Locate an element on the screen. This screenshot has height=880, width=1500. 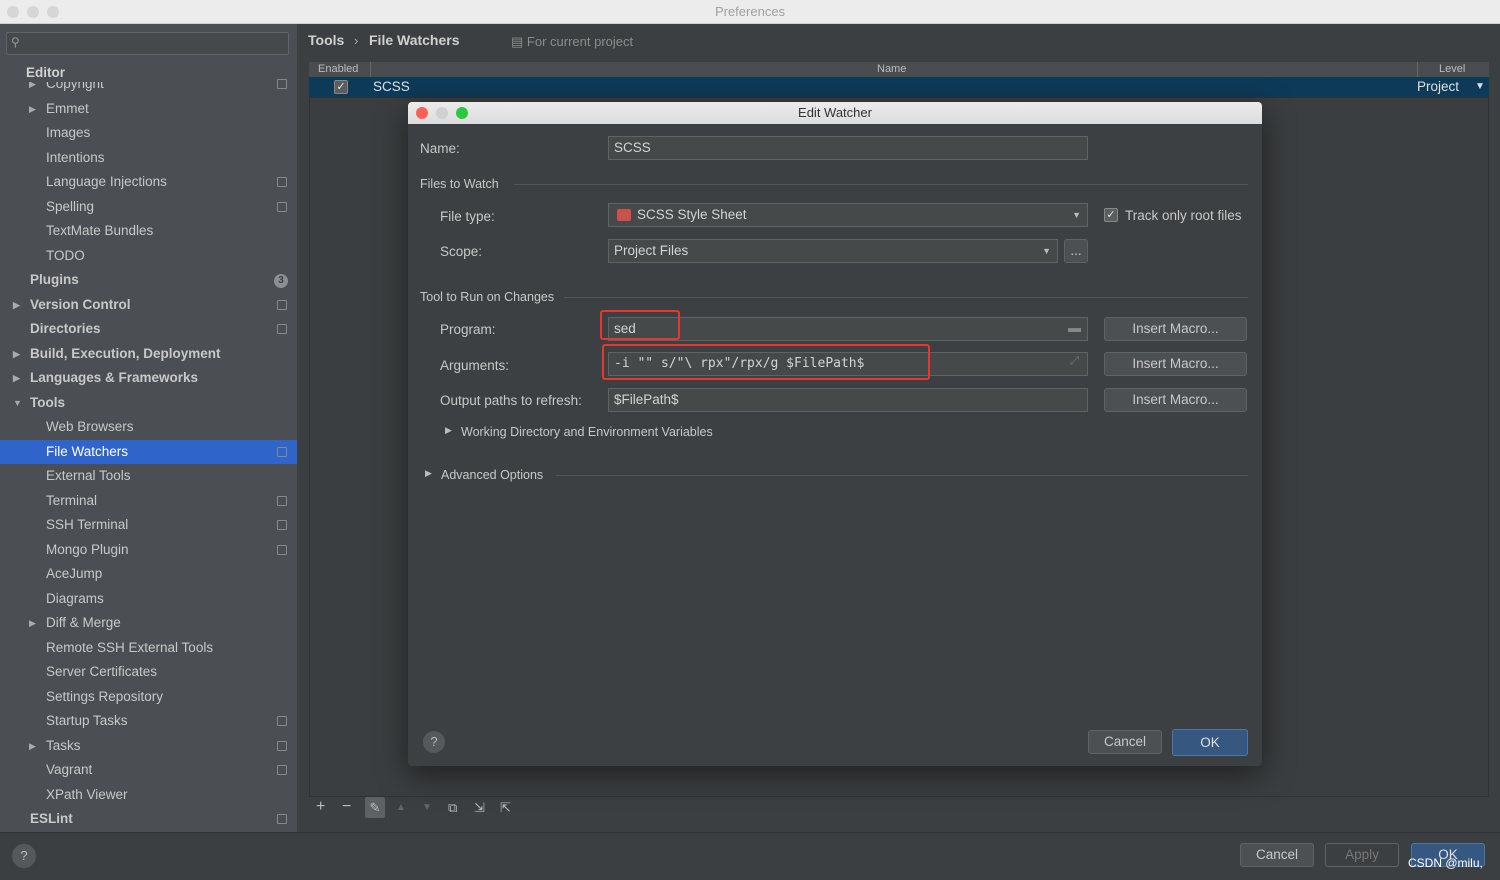
sidebar-item-terminal: Terminal is located at coordinates (148, 501).